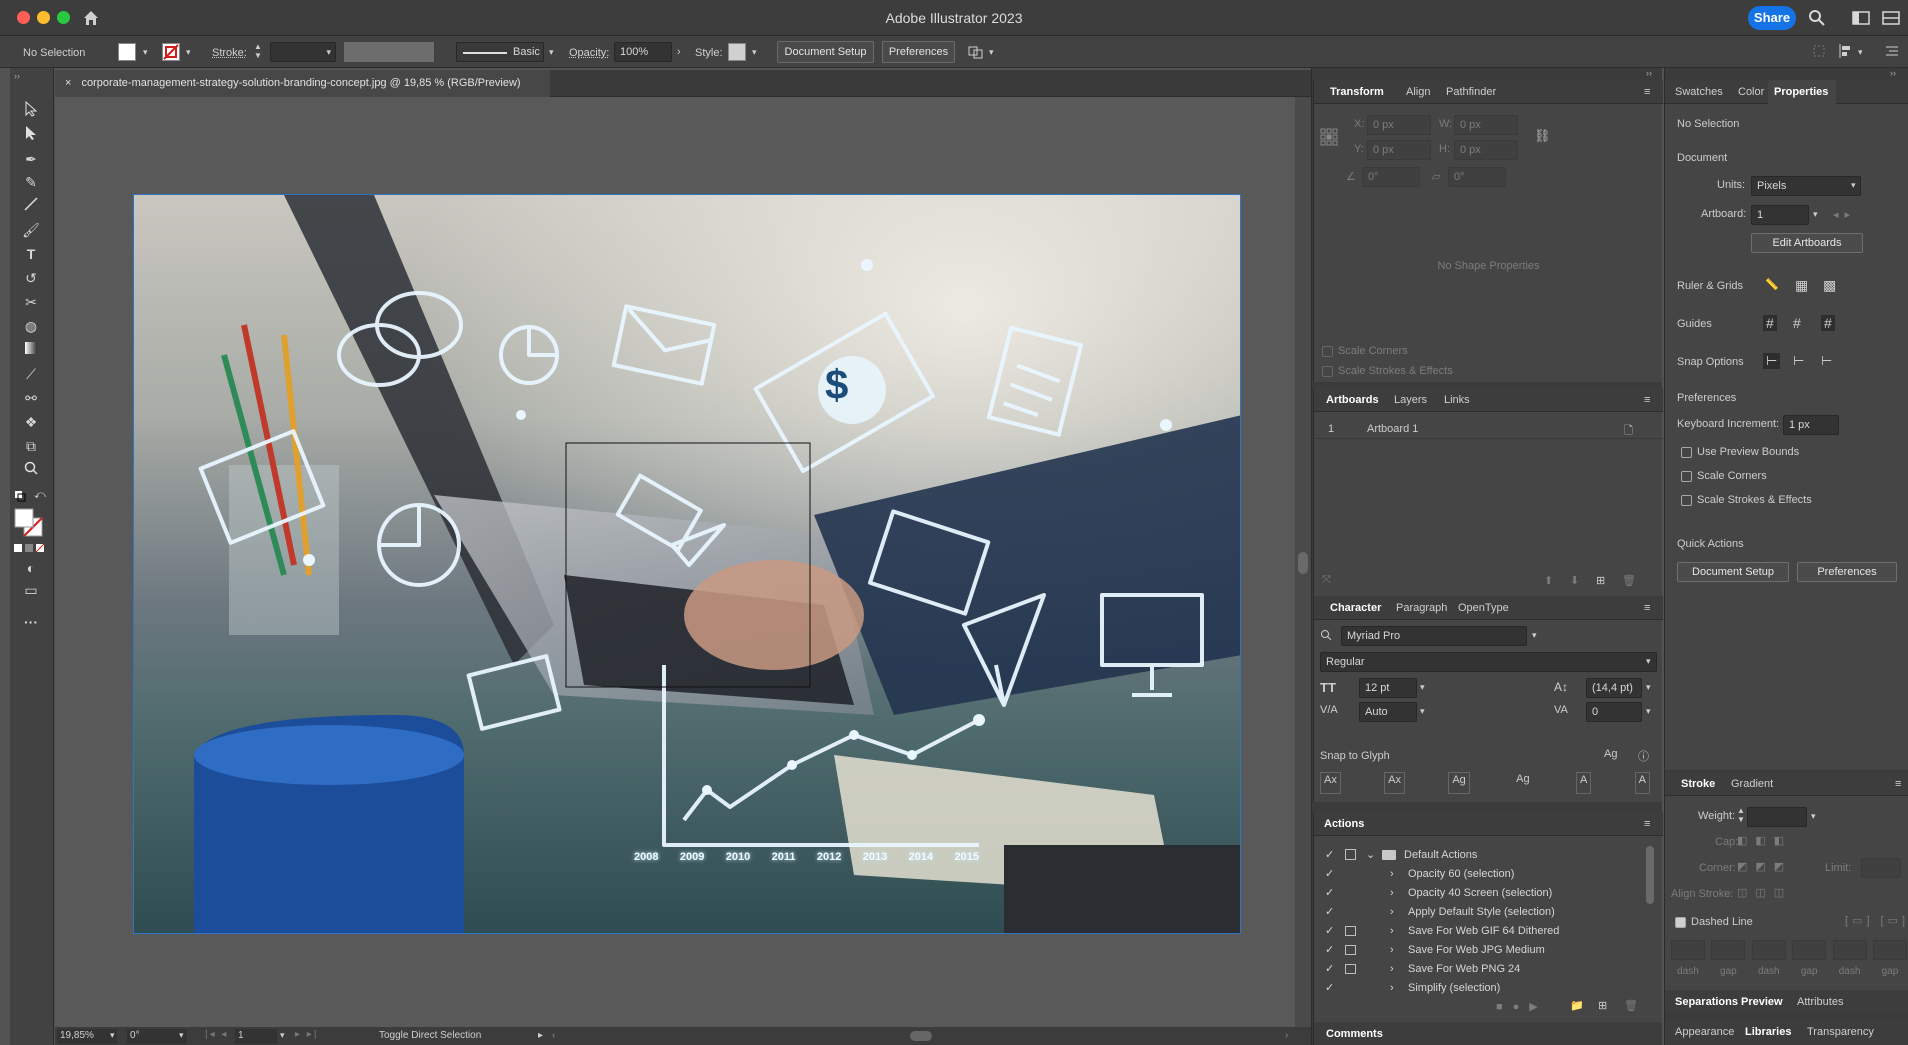 This screenshot has width=1908, height=1045. What do you see at coordinates (1847, 572) in the screenshot?
I see `quick-preferences-button: Preferences` at bounding box center [1847, 572].